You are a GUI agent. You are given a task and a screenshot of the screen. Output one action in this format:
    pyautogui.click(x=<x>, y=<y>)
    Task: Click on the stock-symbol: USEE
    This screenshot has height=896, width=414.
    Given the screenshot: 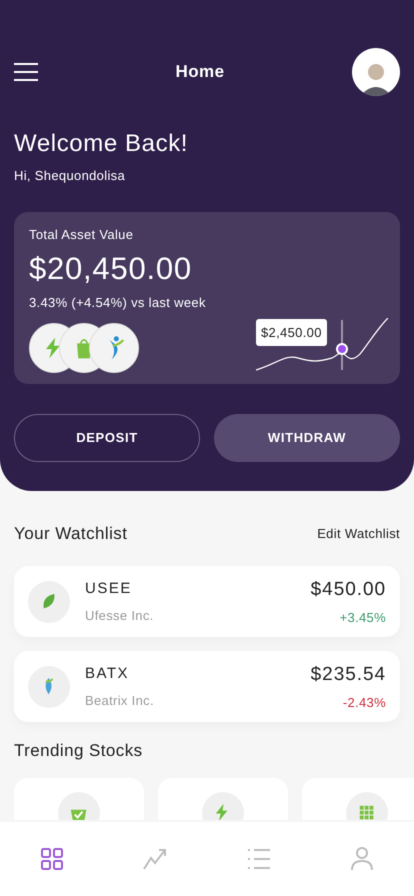 What is the action you would take?
    pyautogui.click(x=109, y=588)
    